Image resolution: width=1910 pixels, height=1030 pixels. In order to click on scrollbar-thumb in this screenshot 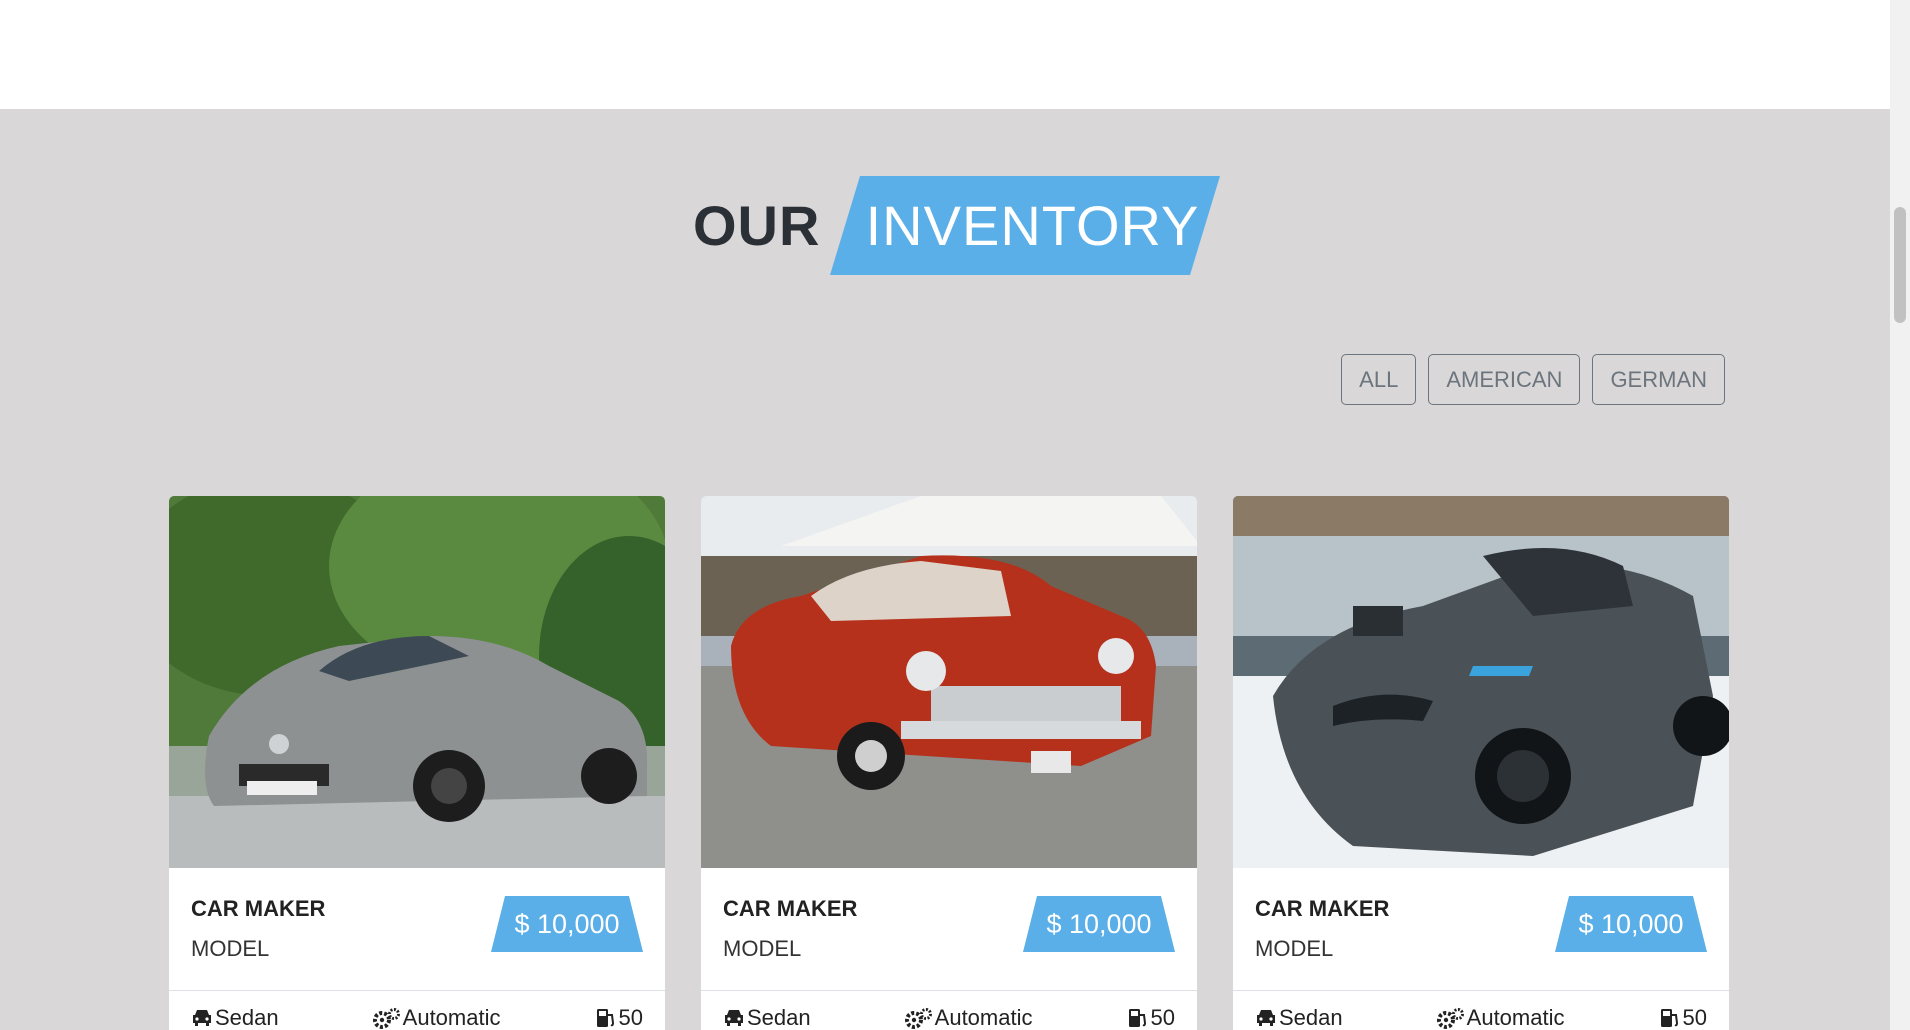, I will do `click(1900, 265)`.